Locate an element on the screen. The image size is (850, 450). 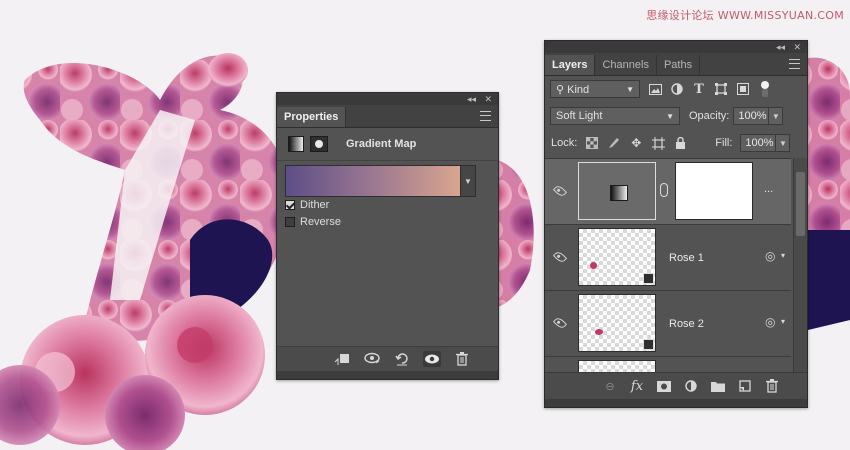
reverse-checkbox is located at coordinates (290, 222).